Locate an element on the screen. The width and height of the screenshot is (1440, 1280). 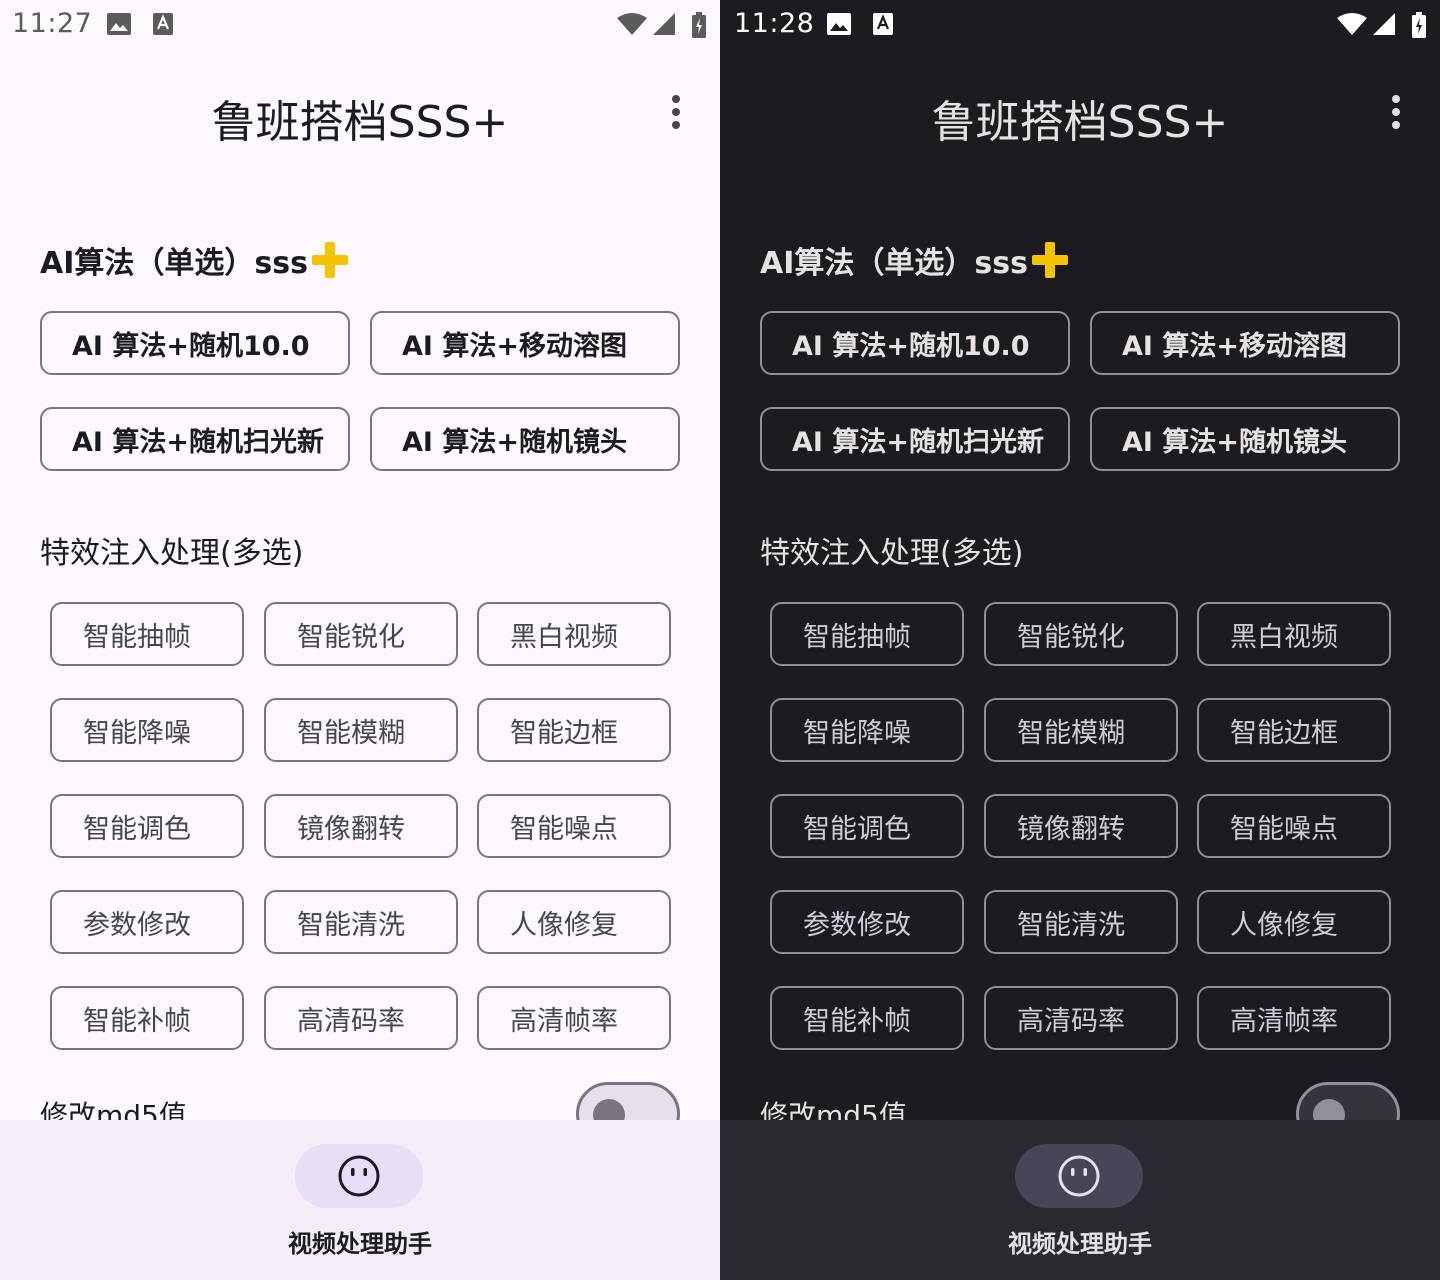
status-time: 11:28 is located at coordinates (774, 23).